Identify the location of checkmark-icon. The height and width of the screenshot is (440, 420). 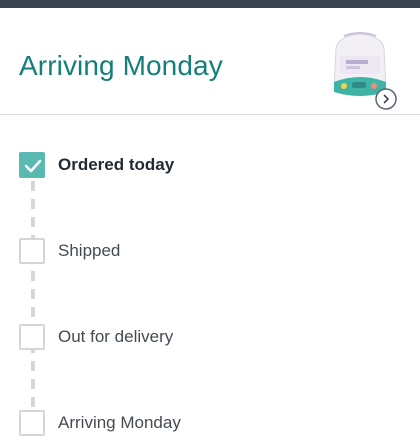
(33, 166).